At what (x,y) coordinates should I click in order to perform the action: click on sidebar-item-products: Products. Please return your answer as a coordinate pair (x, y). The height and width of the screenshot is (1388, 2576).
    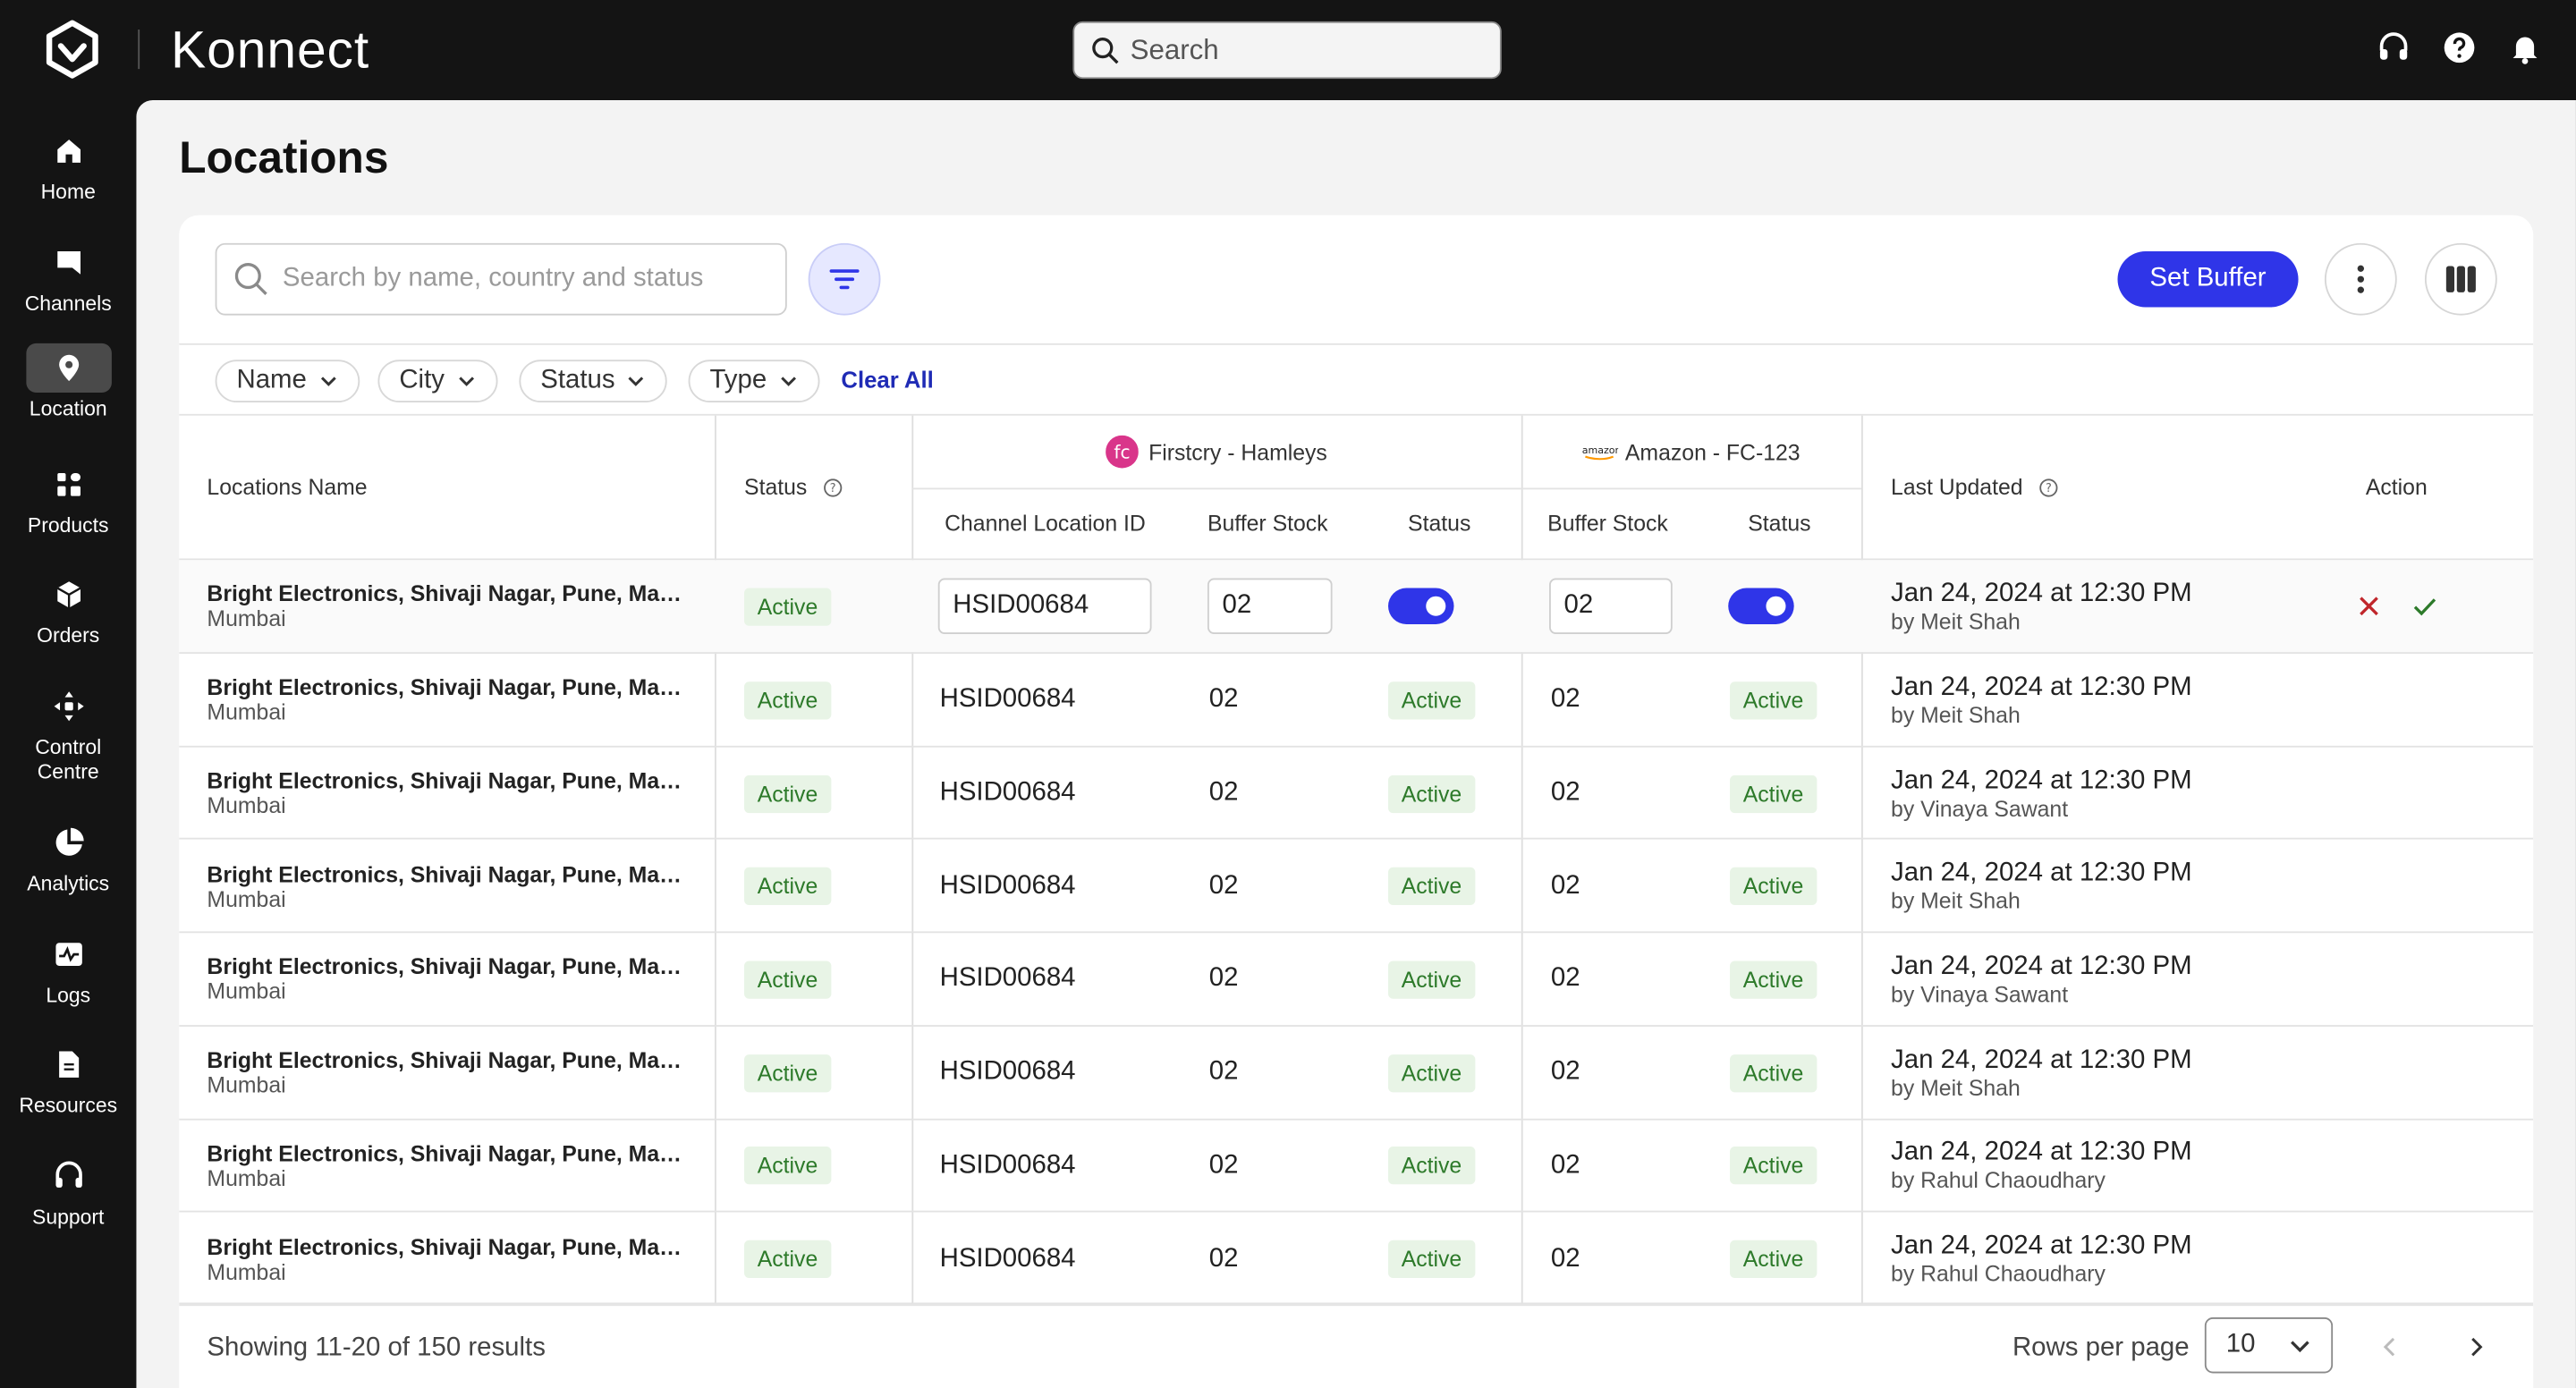
    Looking at the image, I should click on (68, 509).